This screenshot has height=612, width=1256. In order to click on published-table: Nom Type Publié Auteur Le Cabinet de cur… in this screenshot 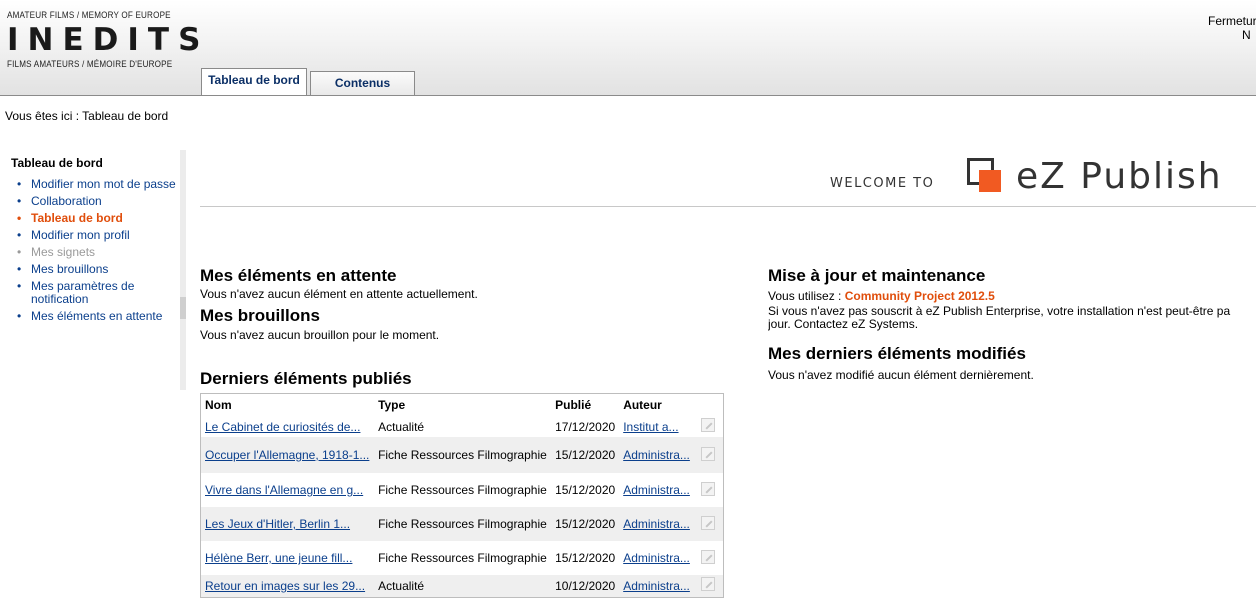, I will do `click(462, 495)`.